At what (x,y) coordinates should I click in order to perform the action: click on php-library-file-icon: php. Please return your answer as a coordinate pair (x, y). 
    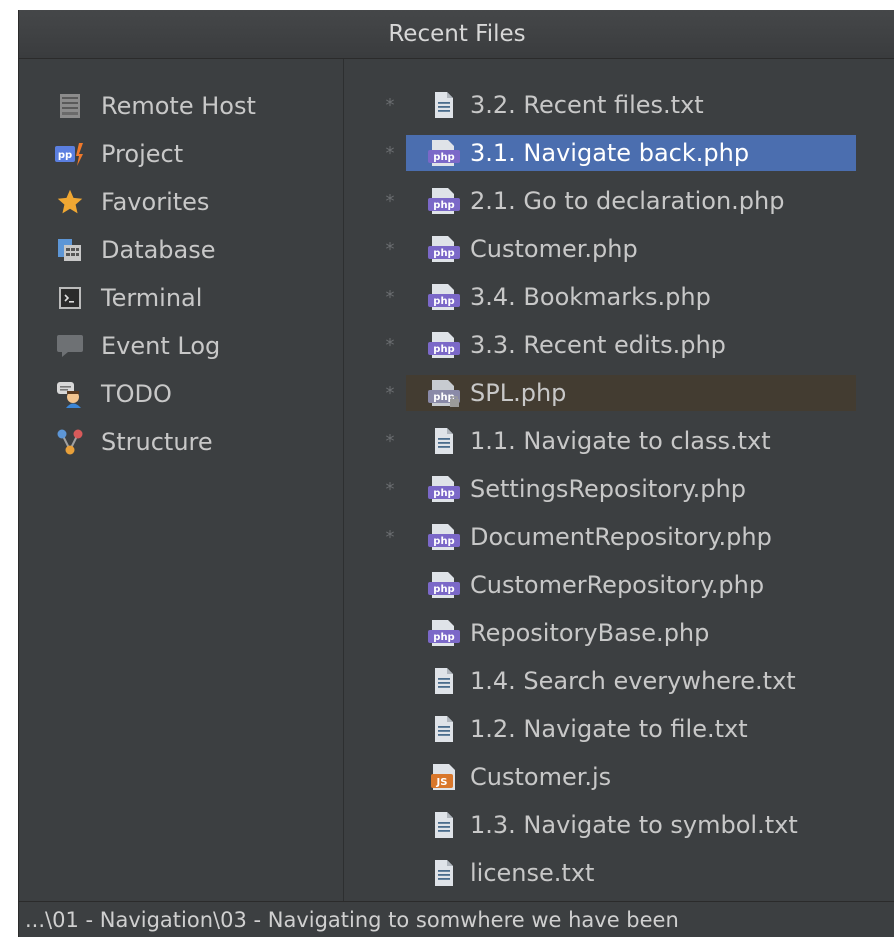
    Looking at the image, I should click on (444, 393).